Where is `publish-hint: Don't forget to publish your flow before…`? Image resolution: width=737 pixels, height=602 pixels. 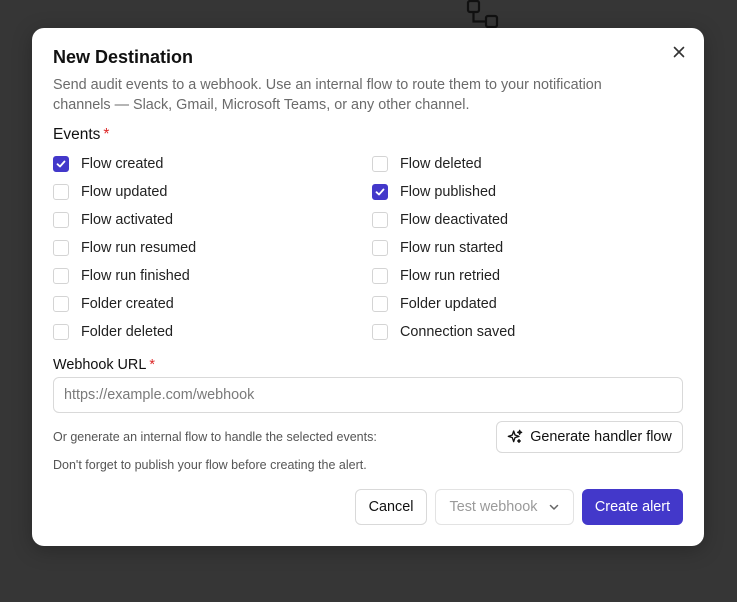 publish-hint: Don't forget to publish your flow before… is located at coordinates (210, 465).